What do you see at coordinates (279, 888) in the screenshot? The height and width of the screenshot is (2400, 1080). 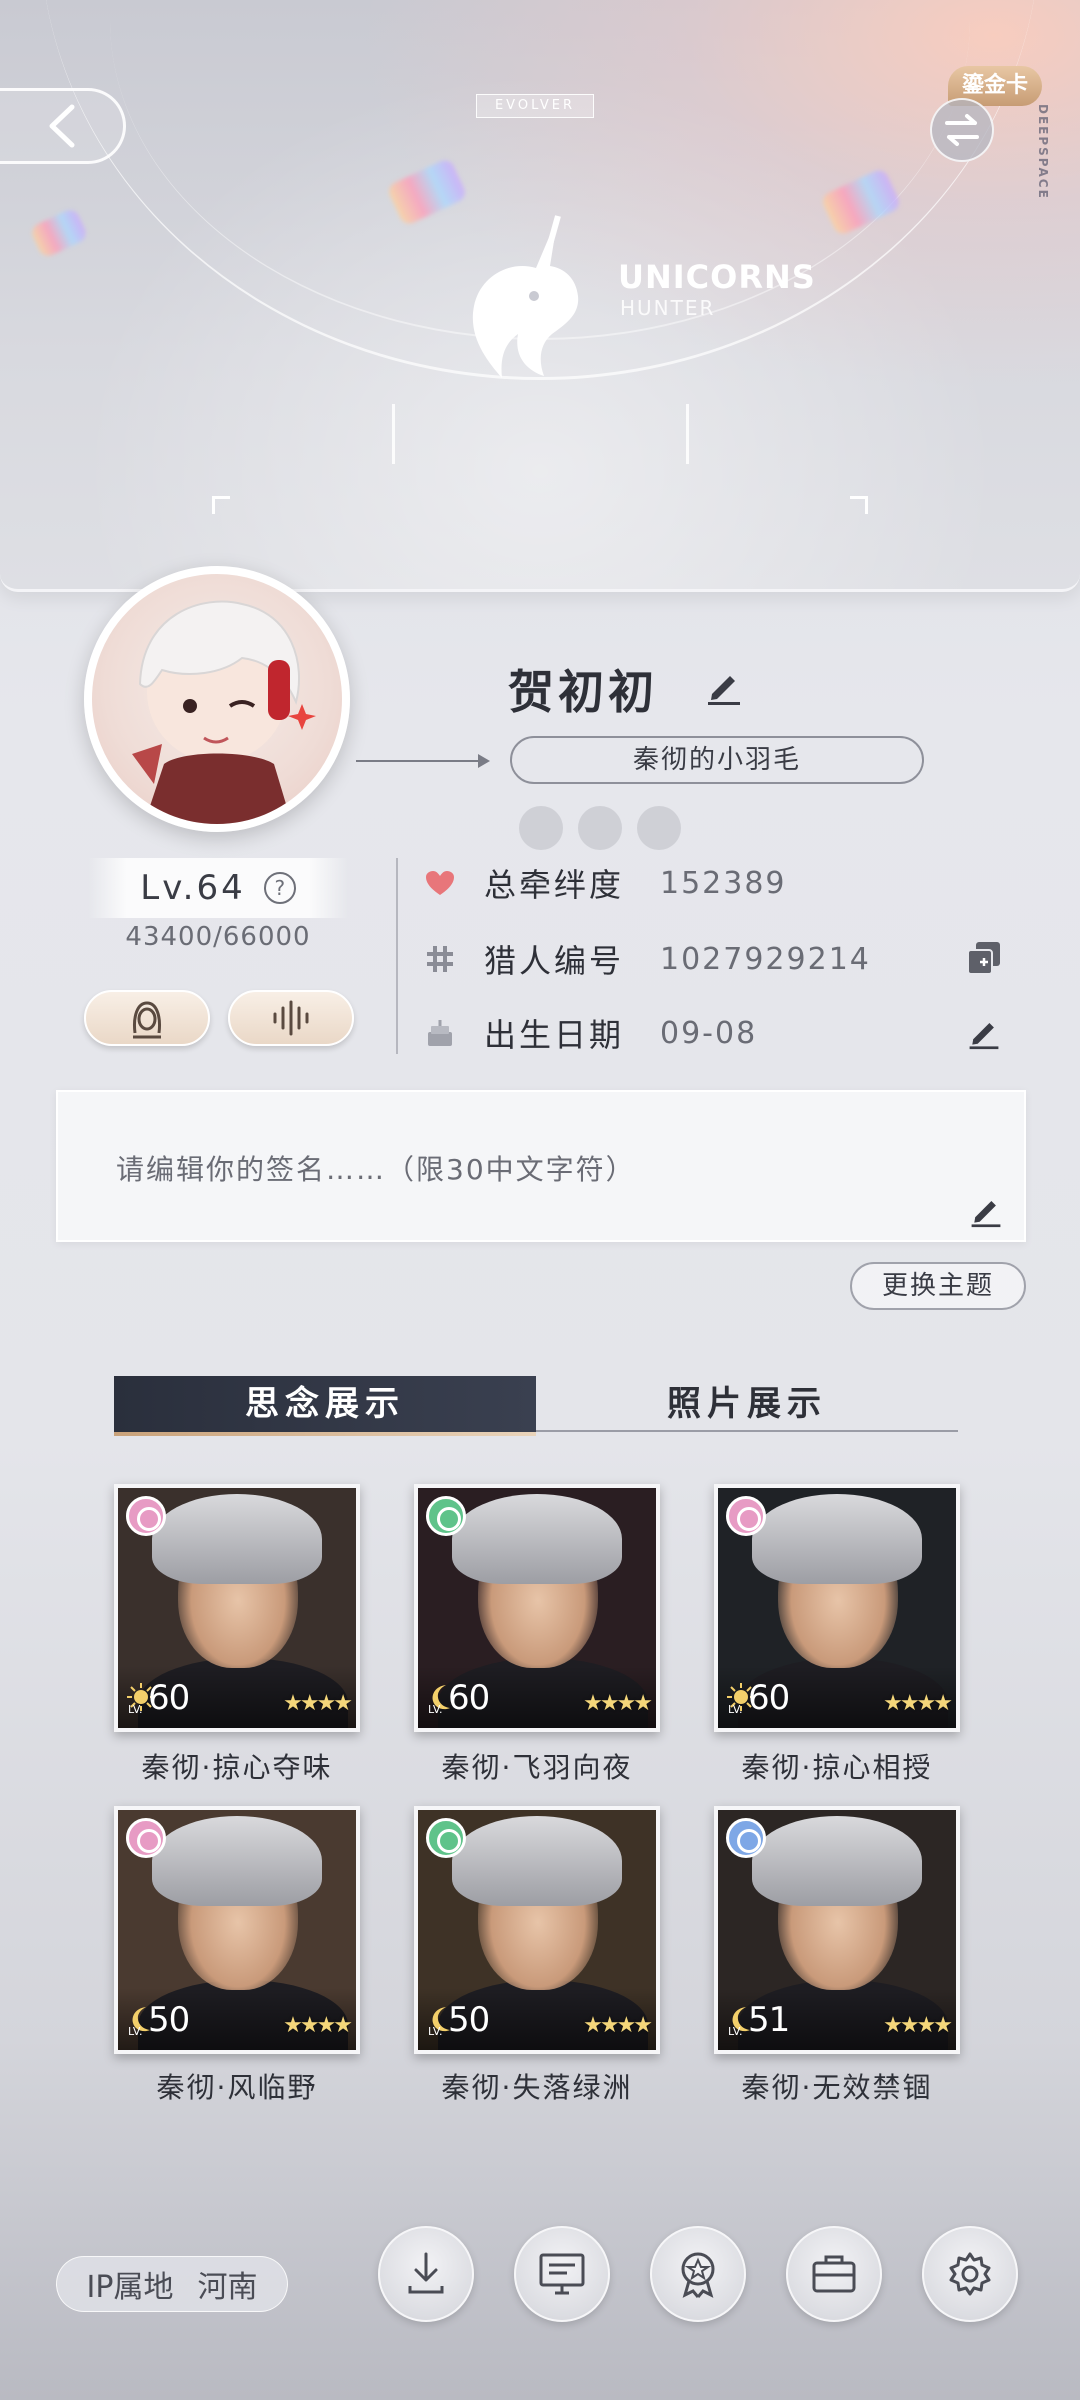 I see `question-icon: ?` at bounding box center [279, 888].